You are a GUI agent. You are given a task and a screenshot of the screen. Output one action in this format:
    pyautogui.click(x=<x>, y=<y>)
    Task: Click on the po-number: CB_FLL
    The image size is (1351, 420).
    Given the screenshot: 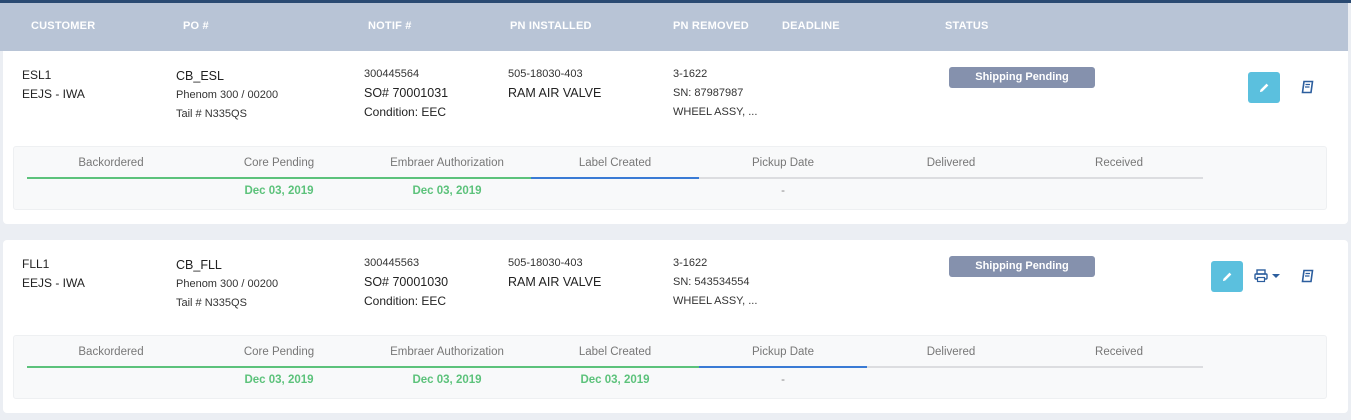 What is the action you would take?
    pyautogui.click(x=199, y=265)
    